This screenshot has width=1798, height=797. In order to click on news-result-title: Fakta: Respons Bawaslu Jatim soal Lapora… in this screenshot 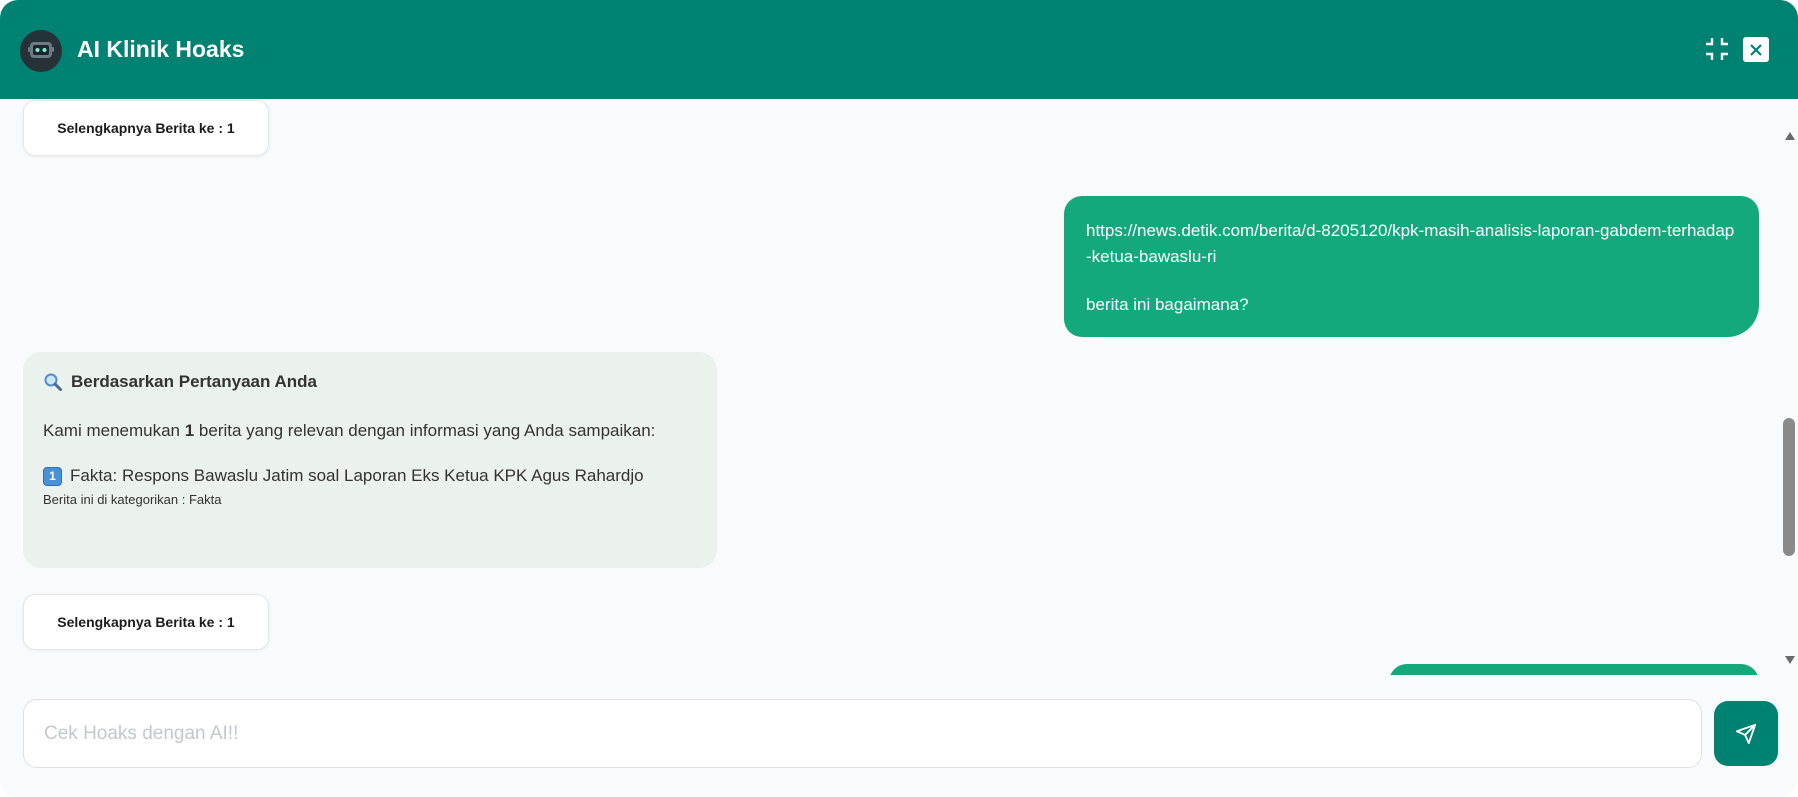, I will do `click(357, 475)`.